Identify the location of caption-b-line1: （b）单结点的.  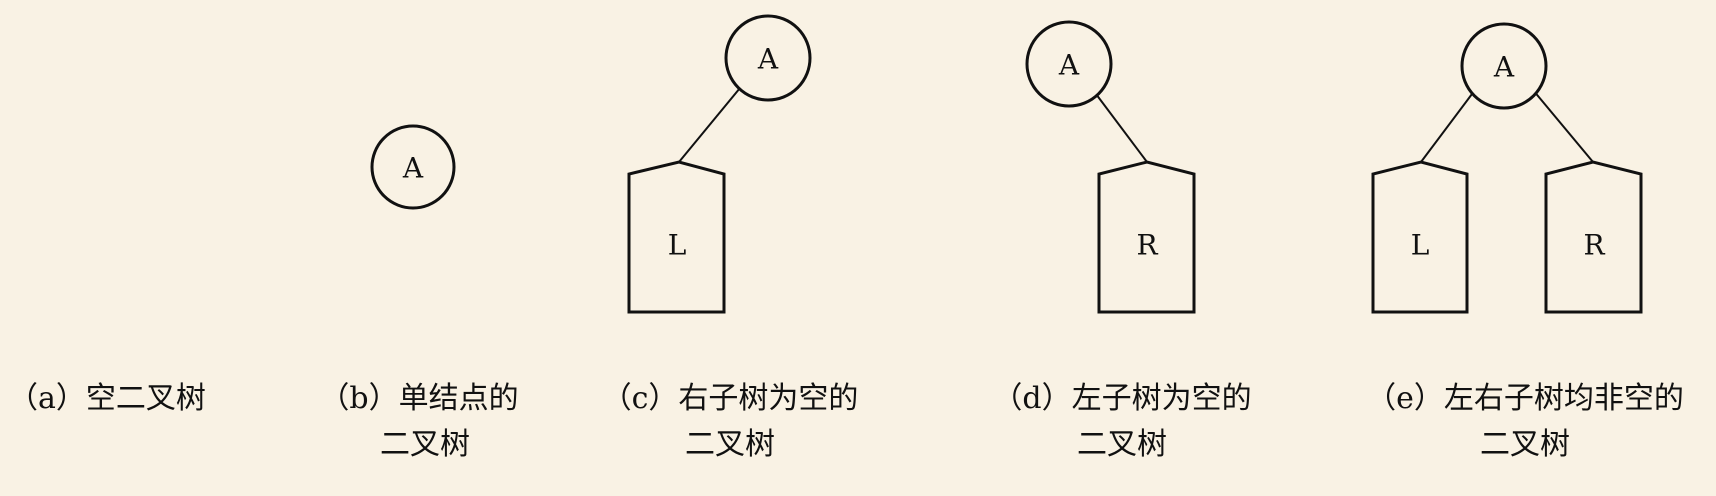
(419, 398).